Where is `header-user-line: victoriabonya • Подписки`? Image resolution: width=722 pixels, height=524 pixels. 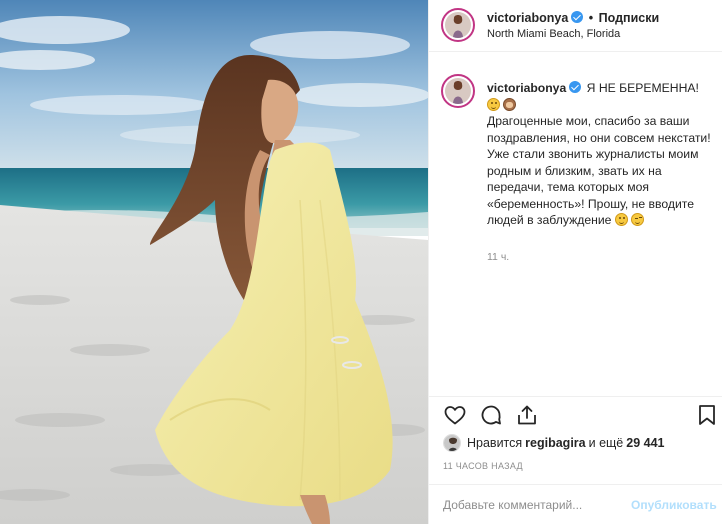
header-user-line: victoriabonya • Подписки is located at coordinates (573, 18).